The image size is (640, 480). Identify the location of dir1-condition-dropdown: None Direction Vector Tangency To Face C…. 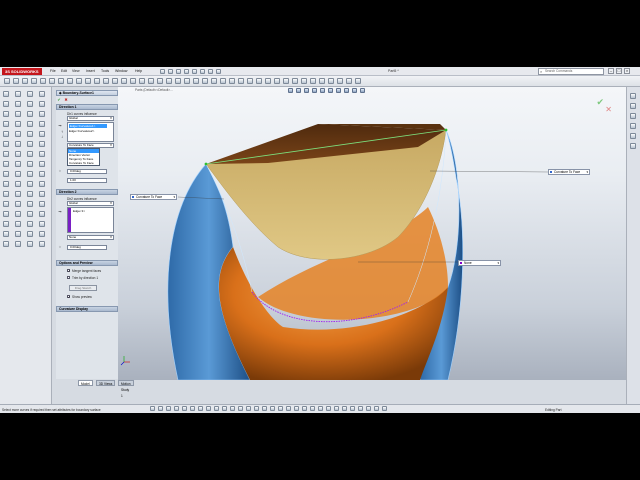
(83, 157).